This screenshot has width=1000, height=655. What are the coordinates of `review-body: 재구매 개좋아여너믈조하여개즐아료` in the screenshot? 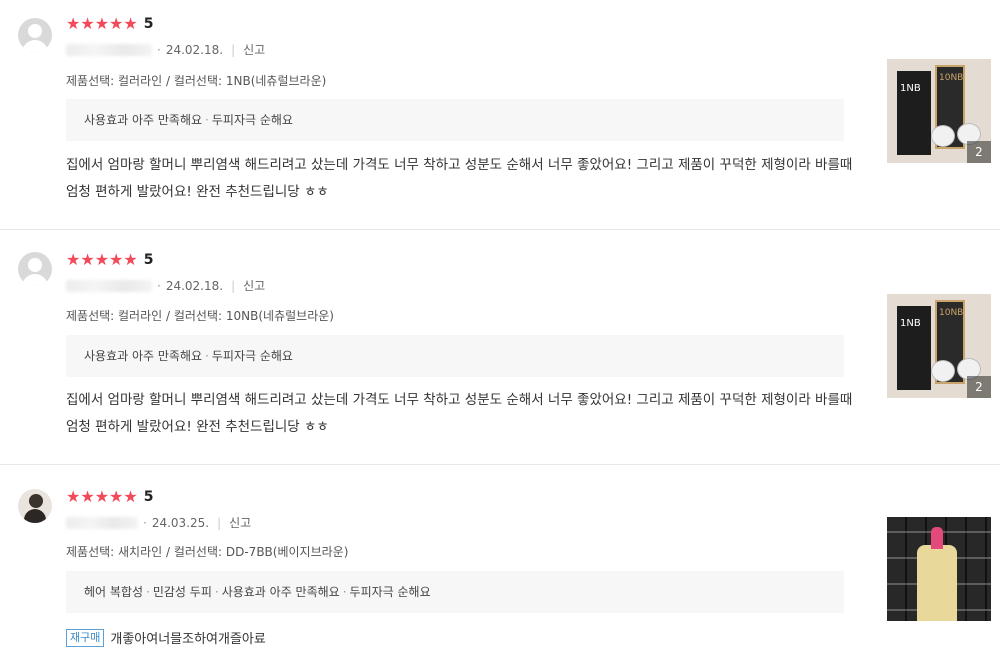 It's located at (166, 637).